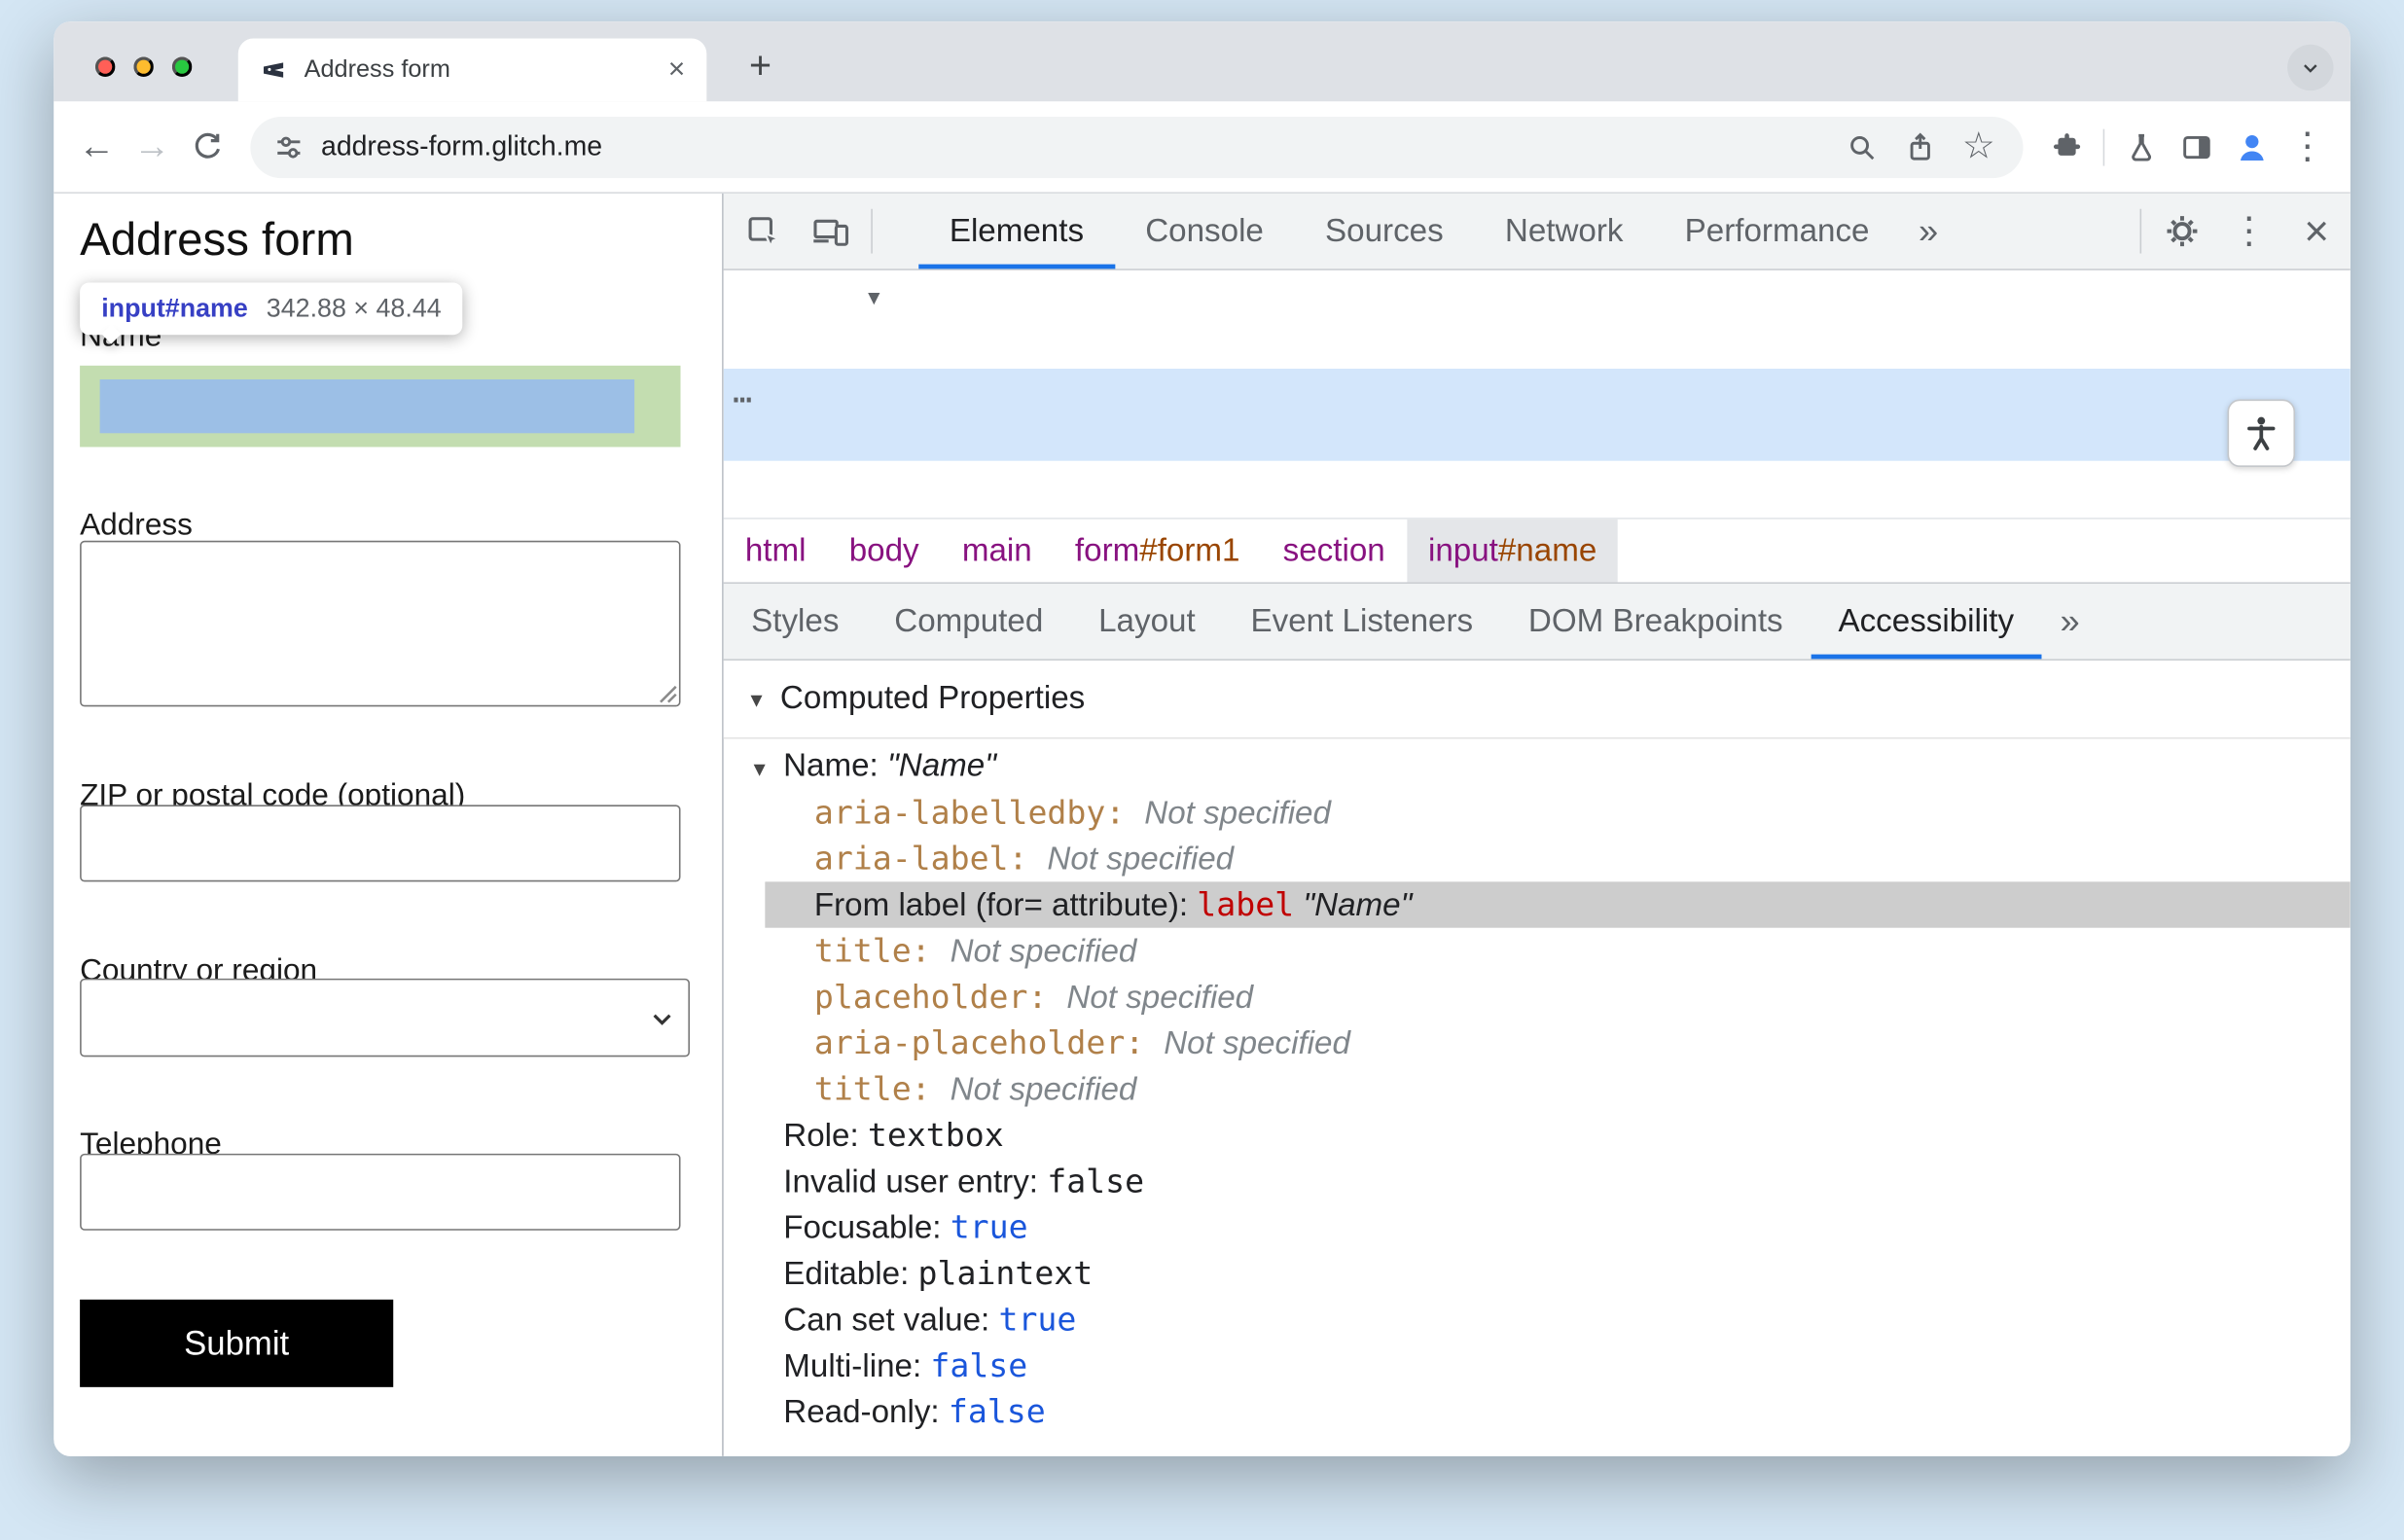 The width and height of the screenshot is (2404, 1540). I want to click on ax-attr-name: title:, so click(882, 951).